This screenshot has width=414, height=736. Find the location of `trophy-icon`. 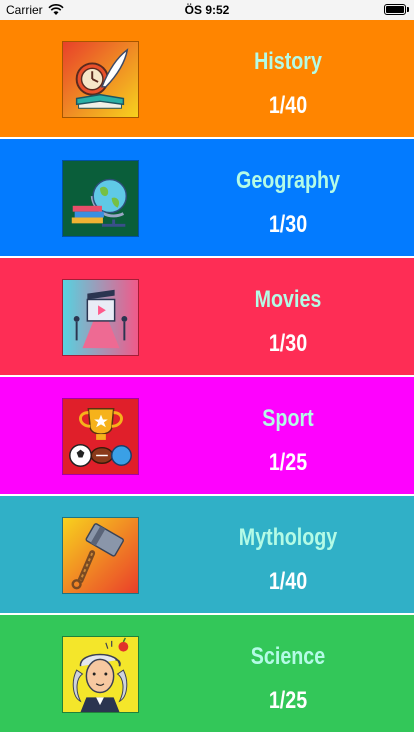

trophy-icon is located at coordinates (100, 436).